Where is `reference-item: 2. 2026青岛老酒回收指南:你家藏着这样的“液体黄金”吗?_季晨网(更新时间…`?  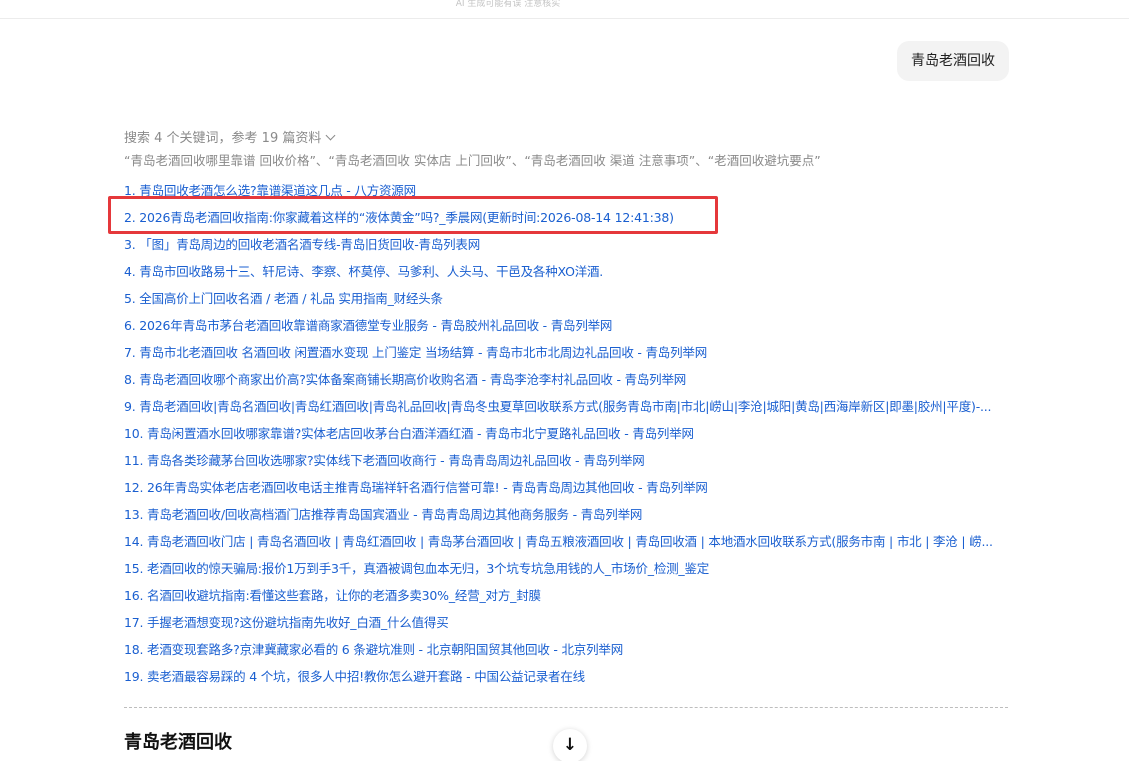 reference-item: 2. 2026青岛老酒回收指南:你家藏着这样的“液体黄金”吗?_季晨网(更新时间… is located at coordinates (569, 220).